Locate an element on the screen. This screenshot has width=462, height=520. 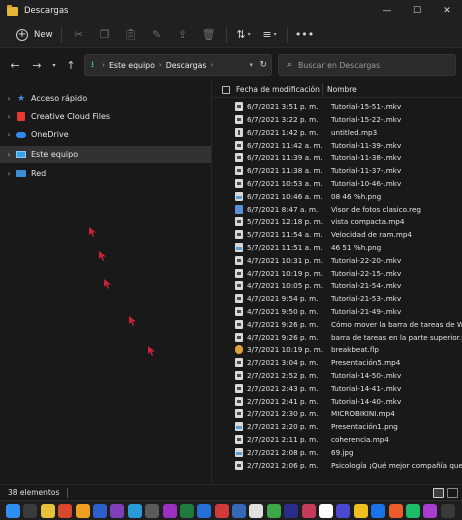
cut-icon: ✂ is located at coordinates (79, 35).